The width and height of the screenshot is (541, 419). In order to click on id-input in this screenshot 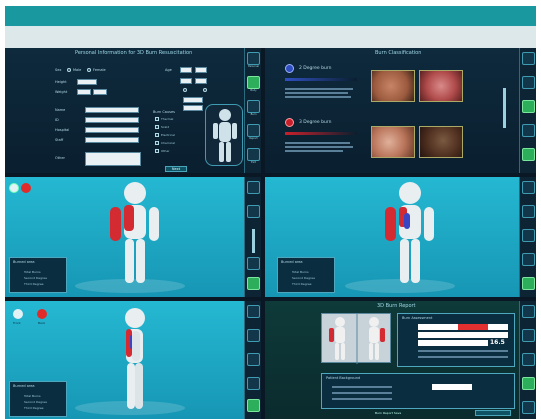, I will do `click(112, 120)`.